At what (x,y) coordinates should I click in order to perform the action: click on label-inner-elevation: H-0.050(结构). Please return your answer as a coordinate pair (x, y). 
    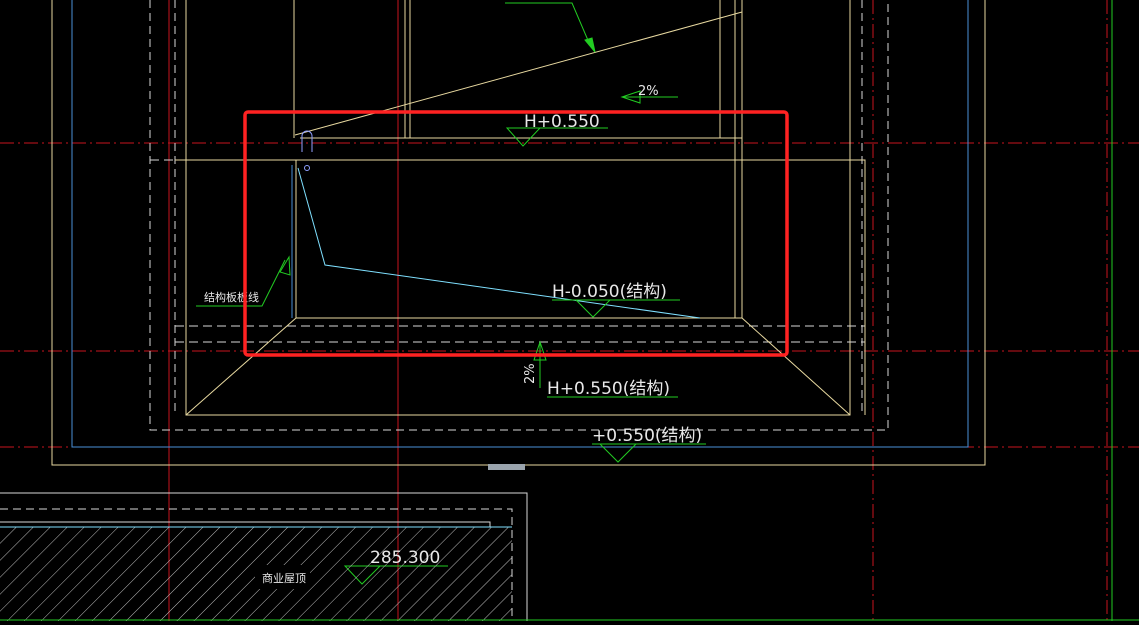
    Looking at the image, I should click on (609, 292).